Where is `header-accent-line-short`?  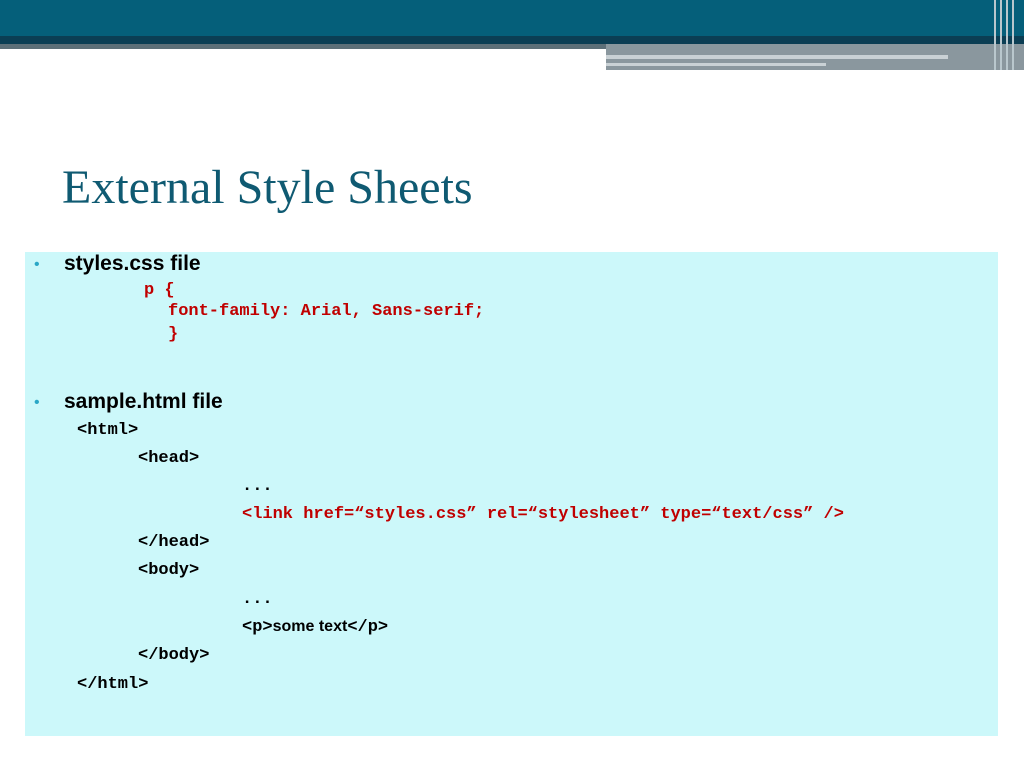
header-accent-line-short is located at coordinates (716, 64).